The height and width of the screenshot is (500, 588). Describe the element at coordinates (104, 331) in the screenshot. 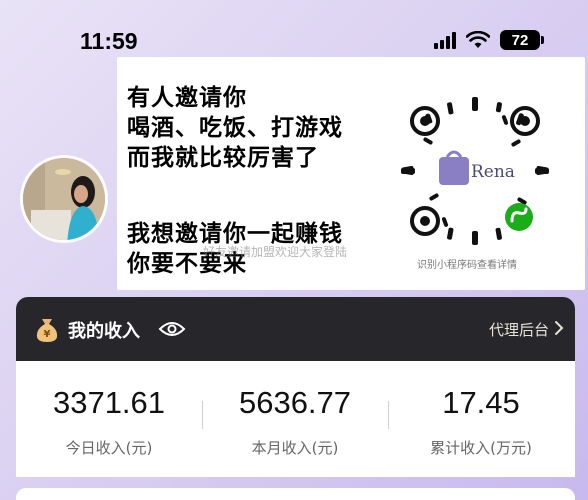

I see `income-title: 我的收入` at that location.